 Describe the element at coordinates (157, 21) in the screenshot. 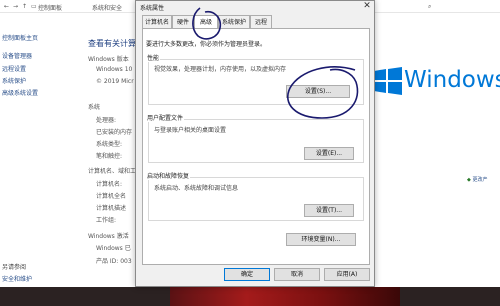

I see `tab-computer-name: 计算机名` at that location.